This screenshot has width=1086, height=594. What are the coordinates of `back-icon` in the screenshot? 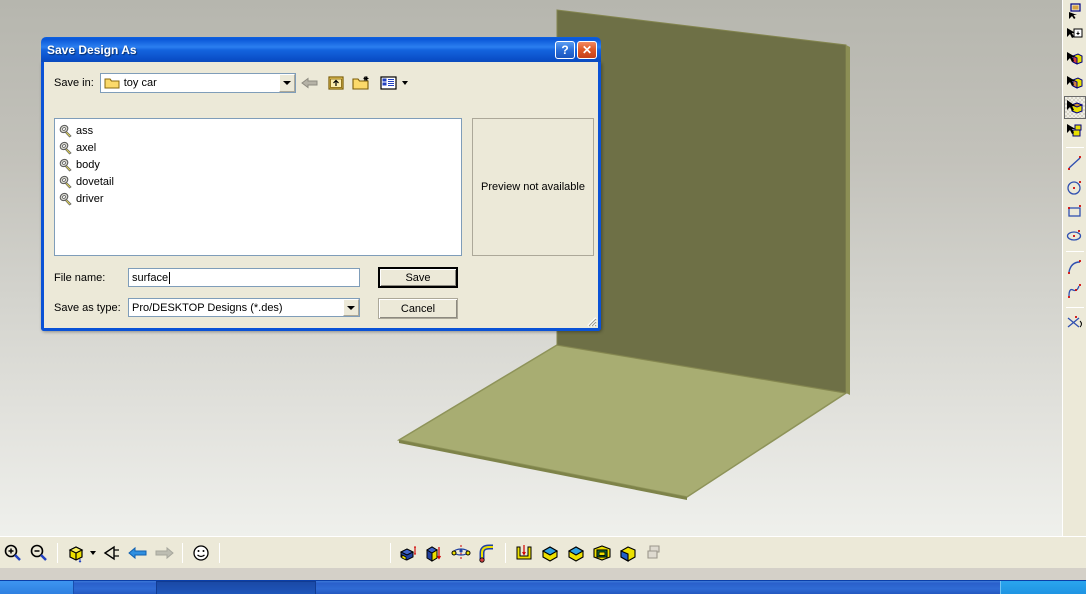 It's located at (310, 83).